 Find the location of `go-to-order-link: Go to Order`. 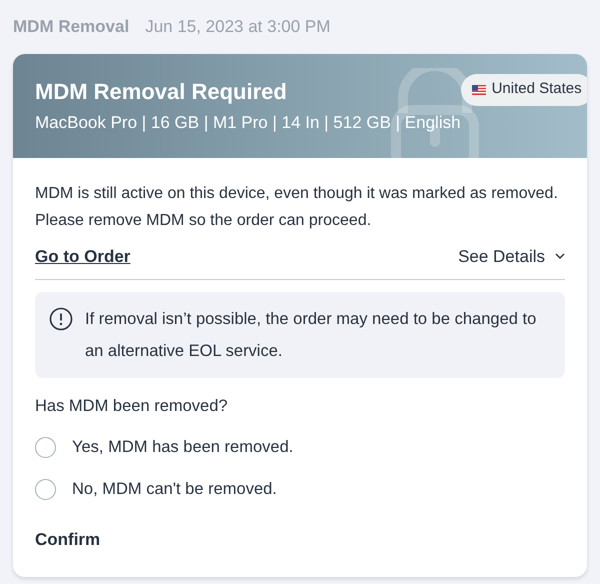

go-to-order-link: Go to Order is located at coordinates (82, 256).